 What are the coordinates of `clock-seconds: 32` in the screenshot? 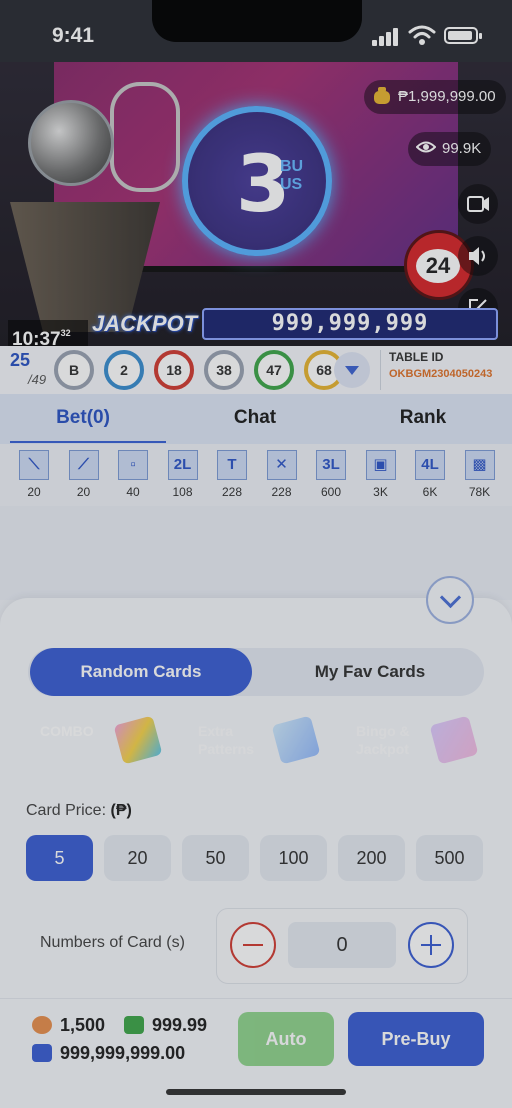 It's located at (65, 333).